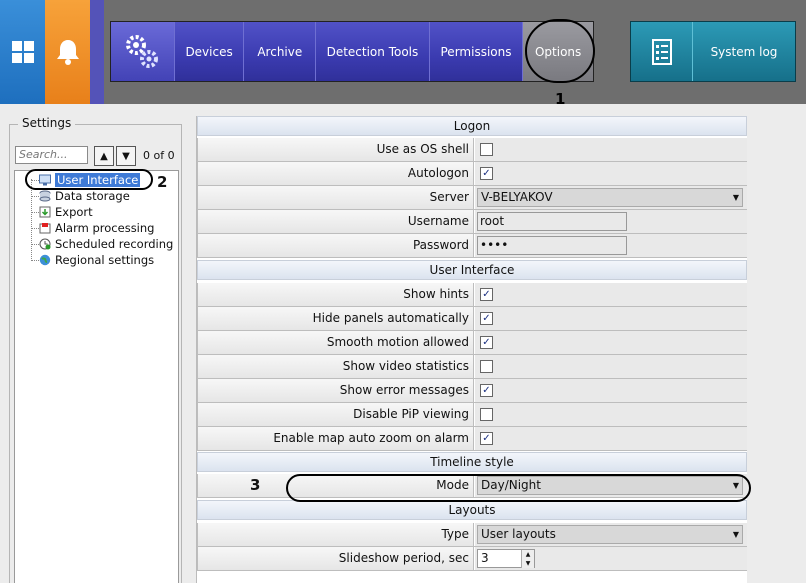  Describe the element at coordinates (104, 156) in the screenshot. I see `search-prev-button: ▲` at that location.